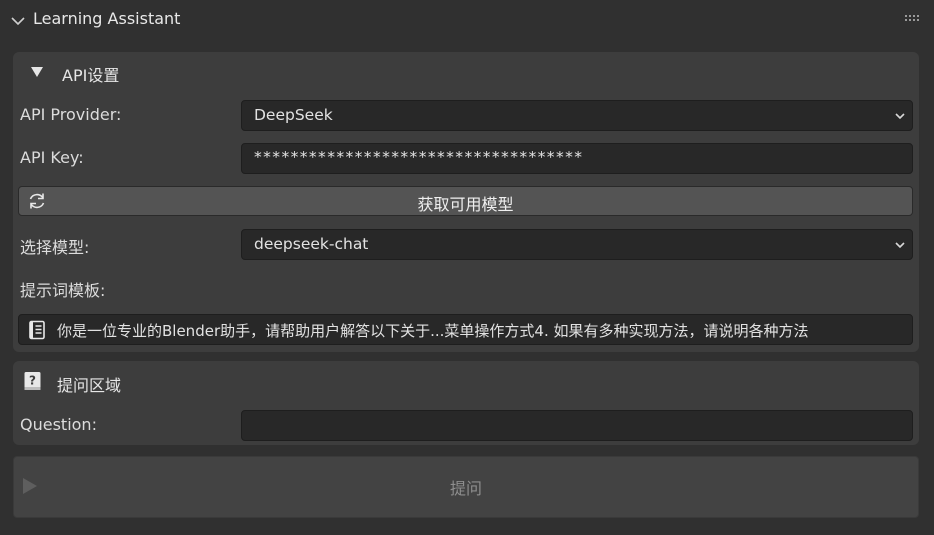  I want to click on model-select-label: 选择模型:, so click(55, 247).